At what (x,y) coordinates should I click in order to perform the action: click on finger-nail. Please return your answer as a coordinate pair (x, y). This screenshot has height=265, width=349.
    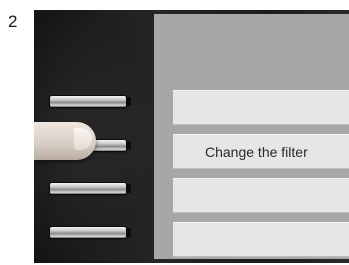
    Looking at the image, I should click on (83, 139).